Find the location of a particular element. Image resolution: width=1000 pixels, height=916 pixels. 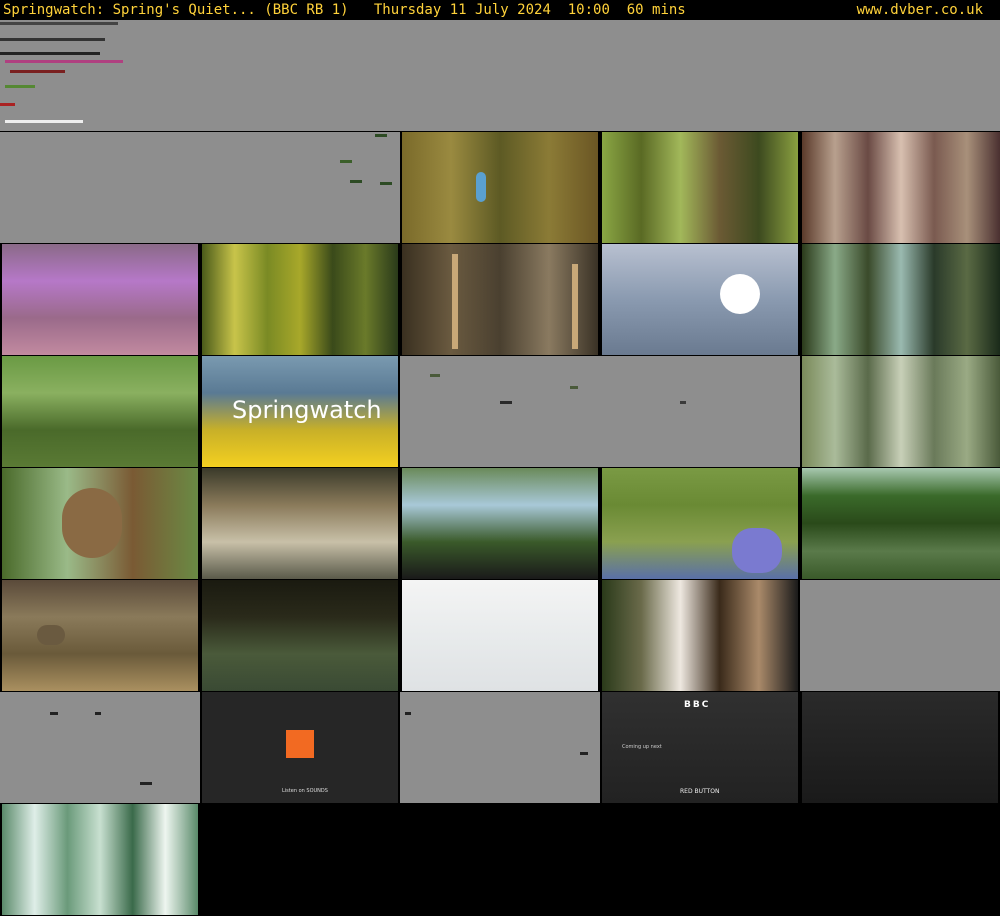

thumbnail: Listen on SOUNDS is located at coordinates (300, 747).